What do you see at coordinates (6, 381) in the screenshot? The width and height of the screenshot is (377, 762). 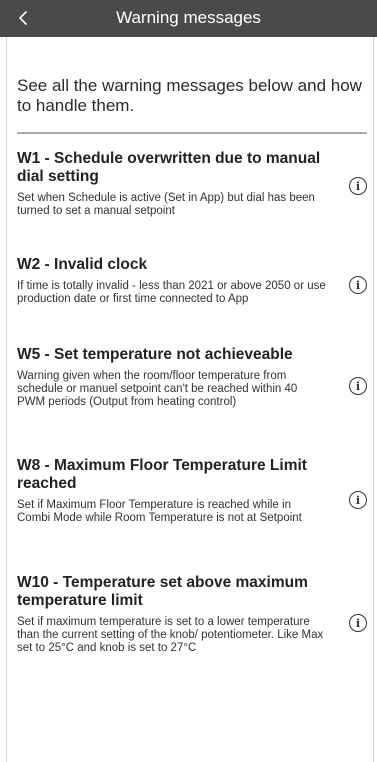 I see `left-edge-line` at bounding box center [6, 381].